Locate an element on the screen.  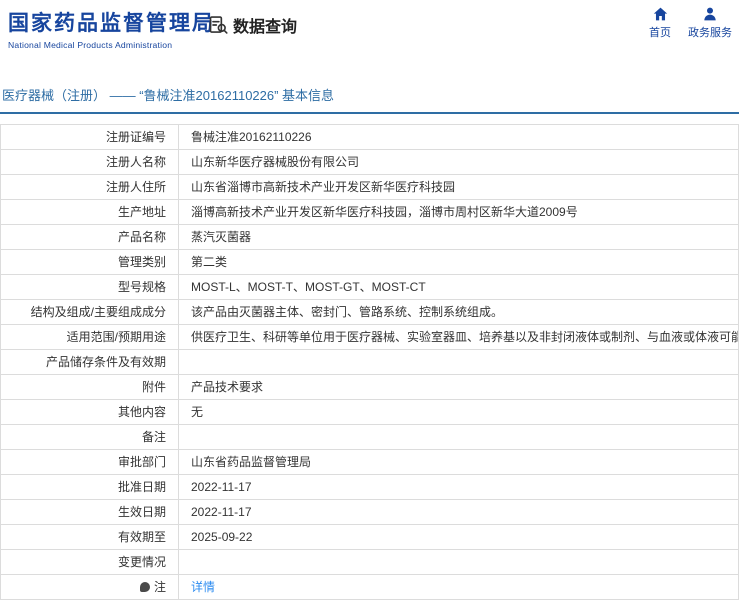
table-row: 产品名称 蒸汽灭菌器 is located at coordinates (369, 237).